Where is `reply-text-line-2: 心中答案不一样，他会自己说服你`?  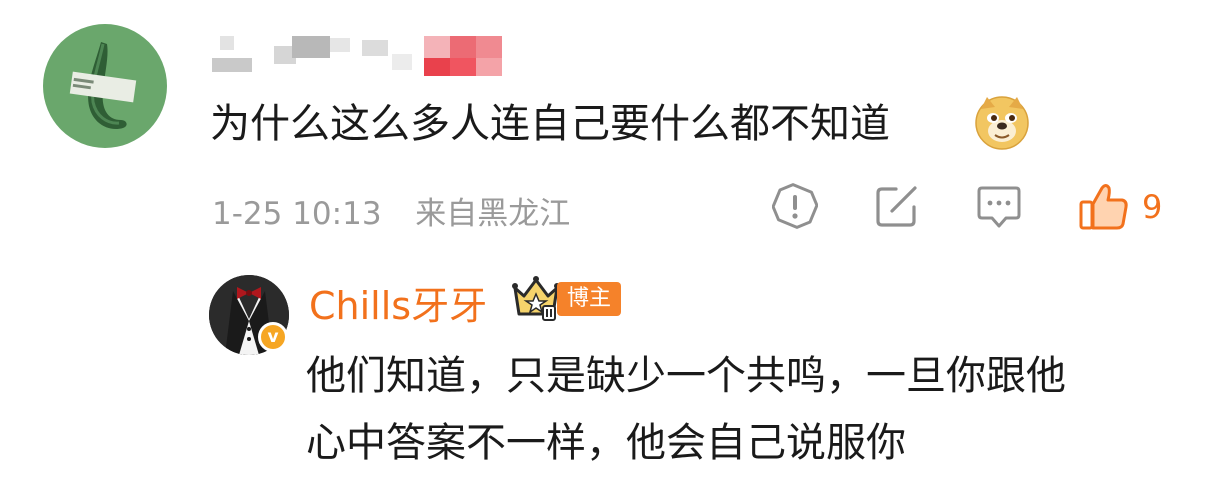 reply-text-line-2: 心中答案不一样，他会自己说服你 is located at coordinates (606, 443).